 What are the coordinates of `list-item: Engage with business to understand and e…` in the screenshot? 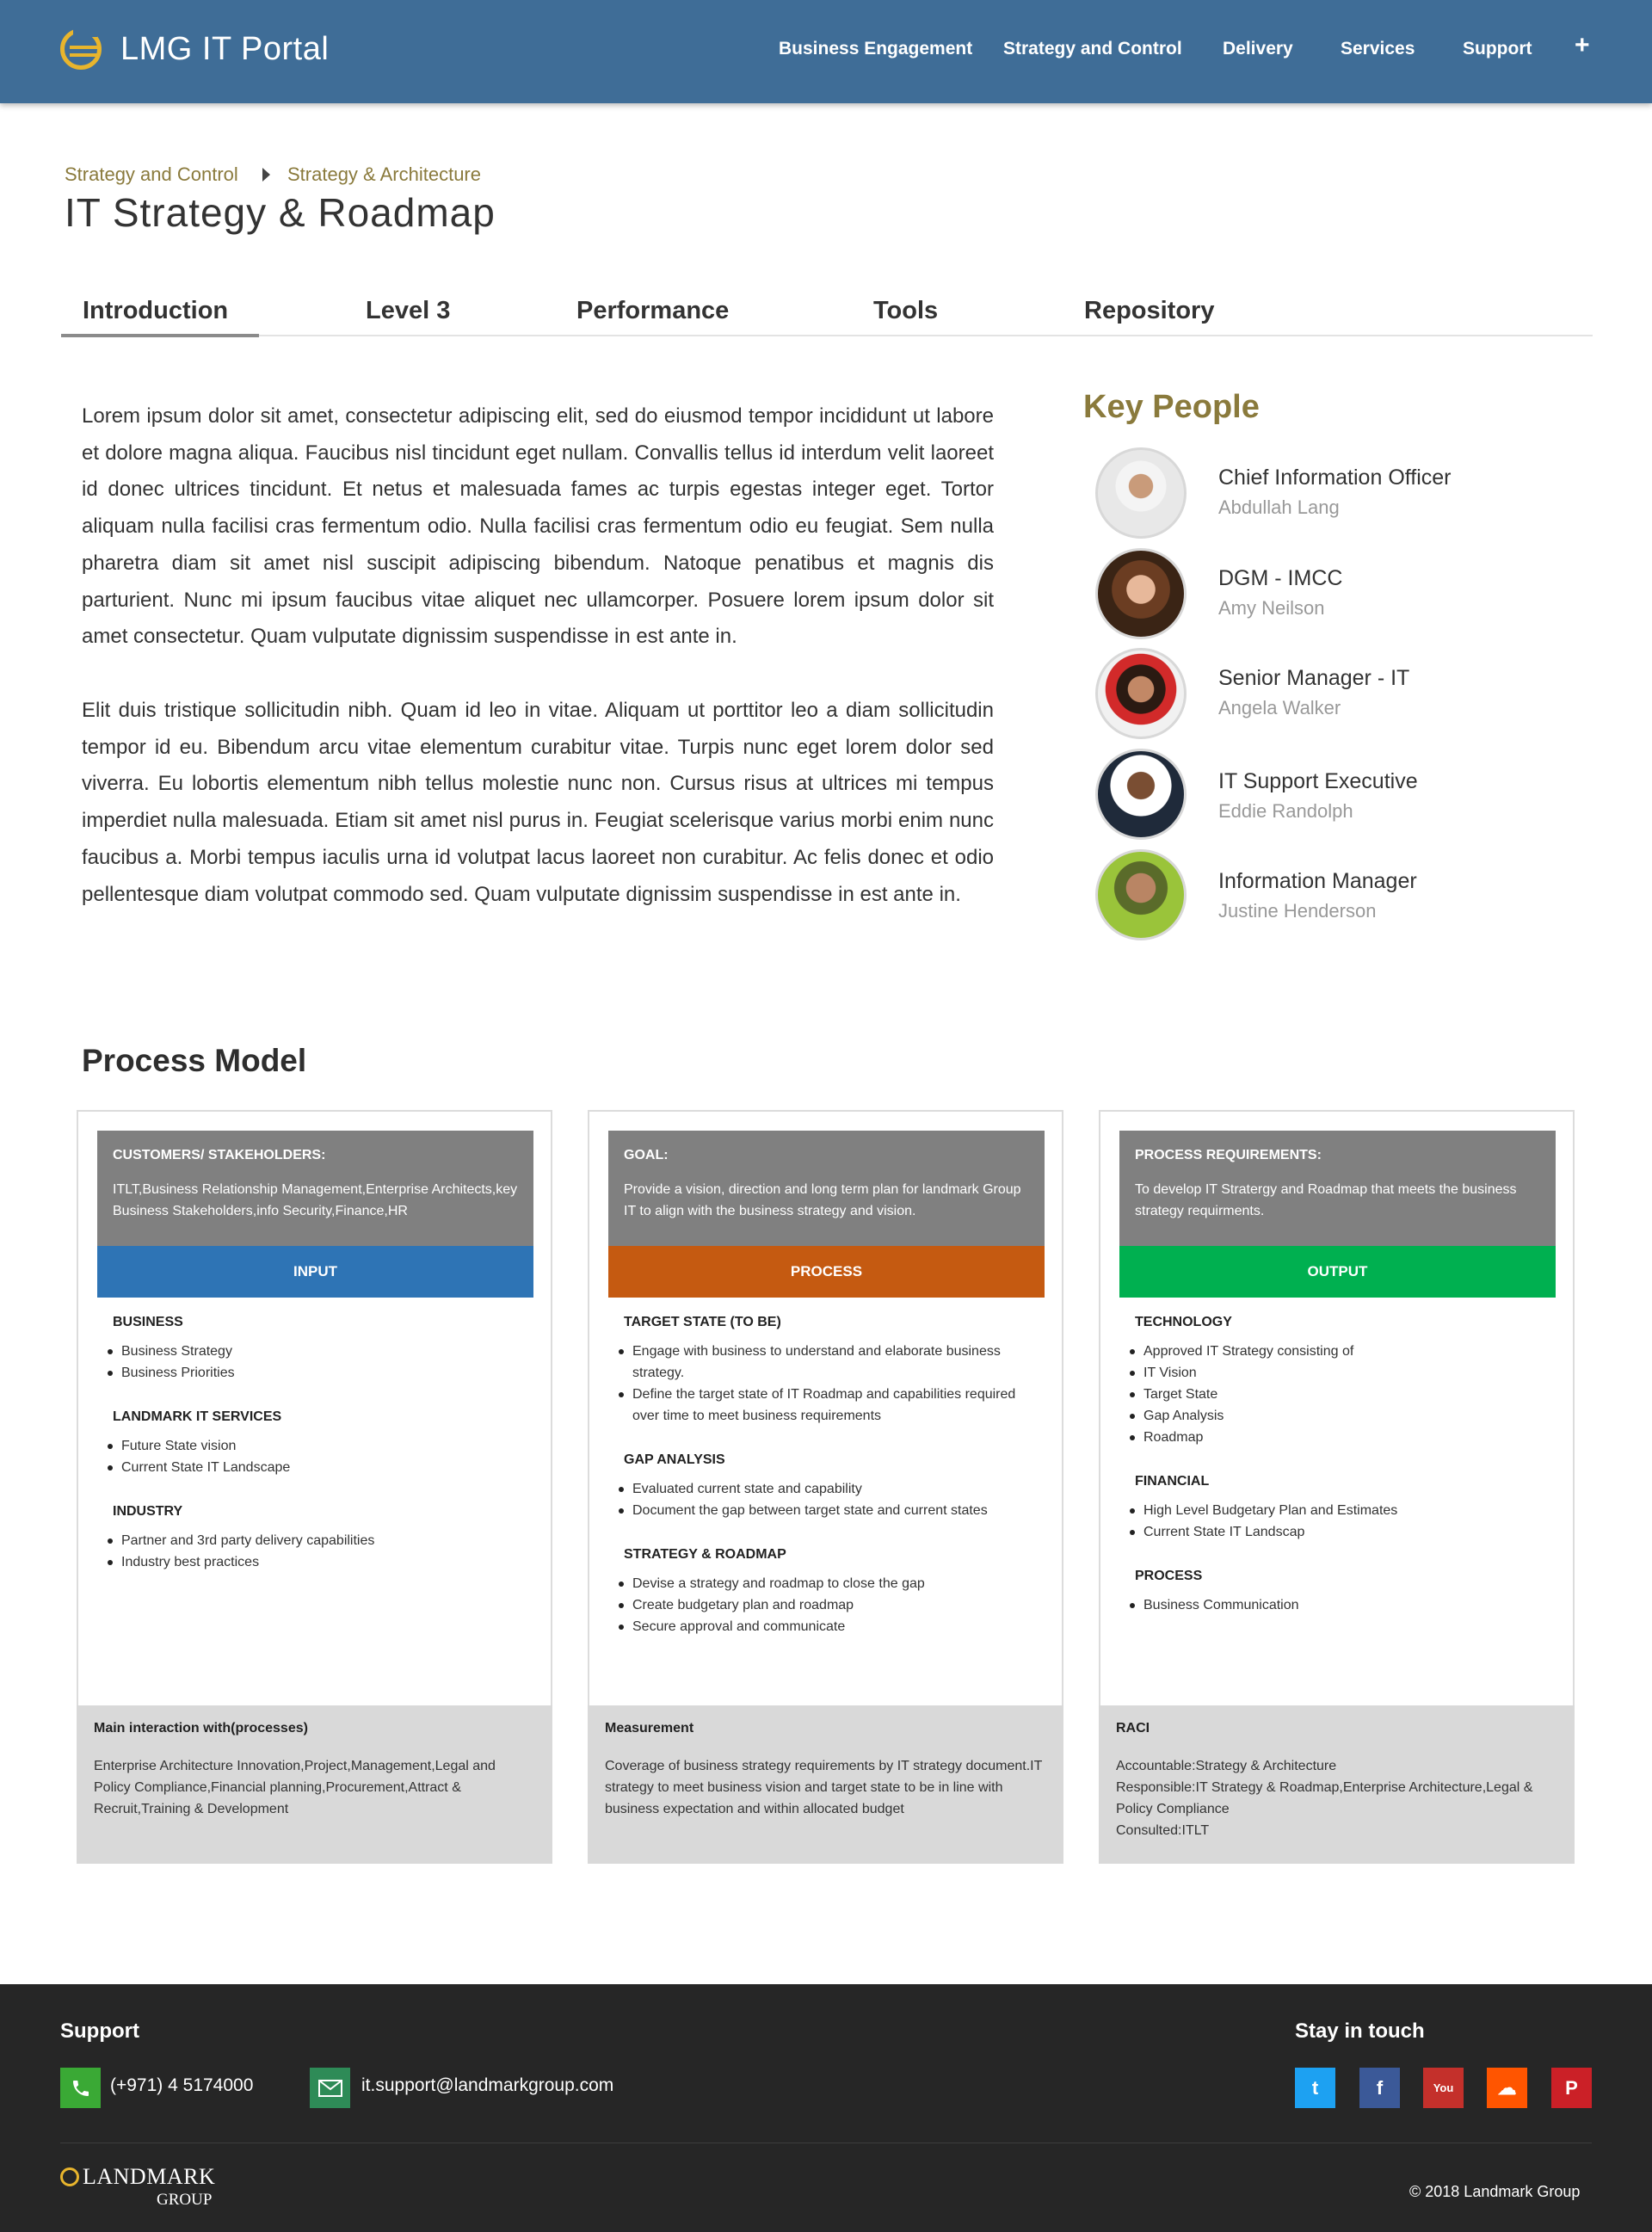 It's located at (828, 1363).